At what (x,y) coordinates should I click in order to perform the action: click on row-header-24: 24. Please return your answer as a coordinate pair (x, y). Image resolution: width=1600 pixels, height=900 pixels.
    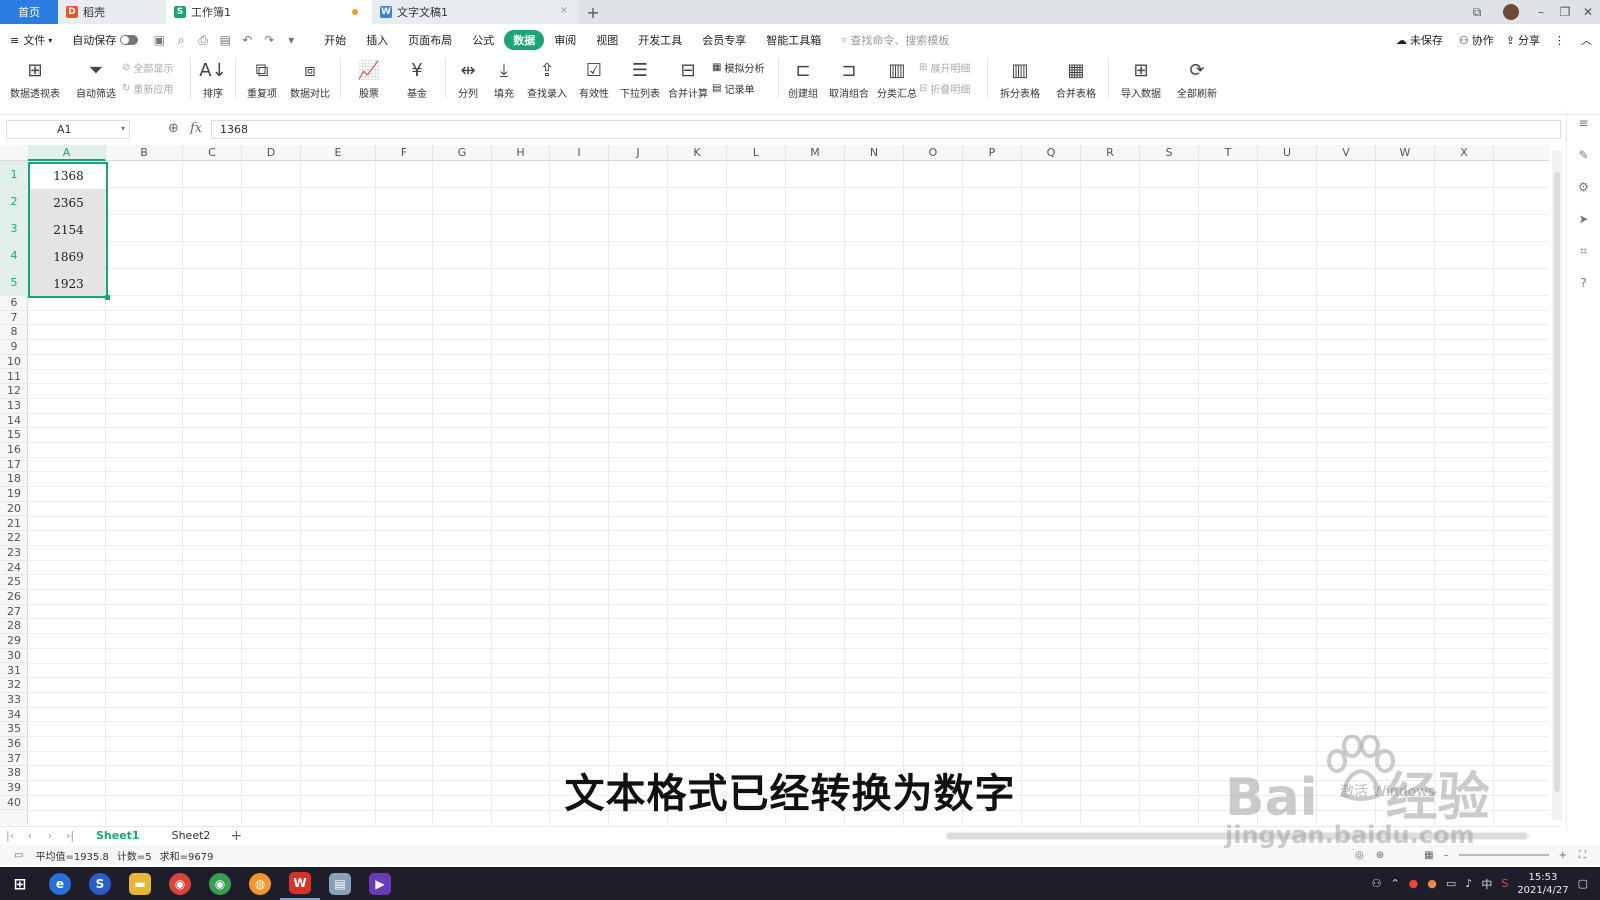
    Looking at the image, I should click on (14, 568).